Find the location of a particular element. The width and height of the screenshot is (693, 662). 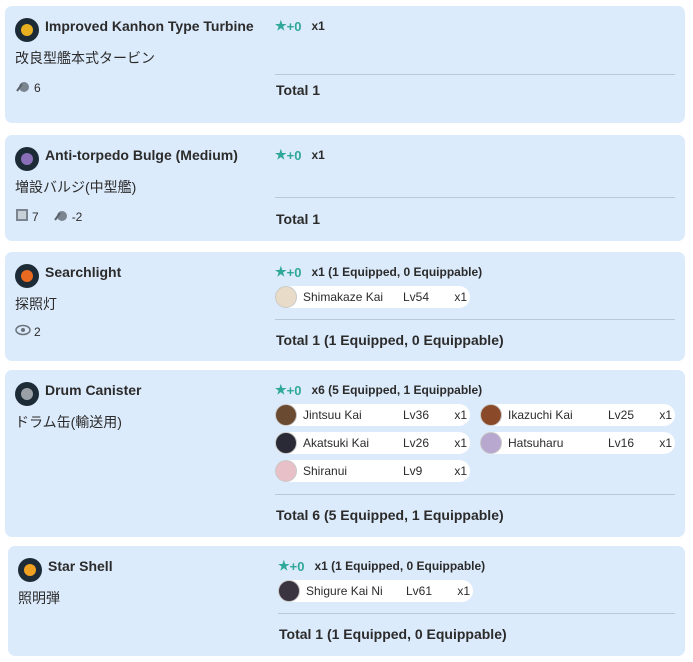

ship-level: Lv9 is located at coordinates (413, 471).